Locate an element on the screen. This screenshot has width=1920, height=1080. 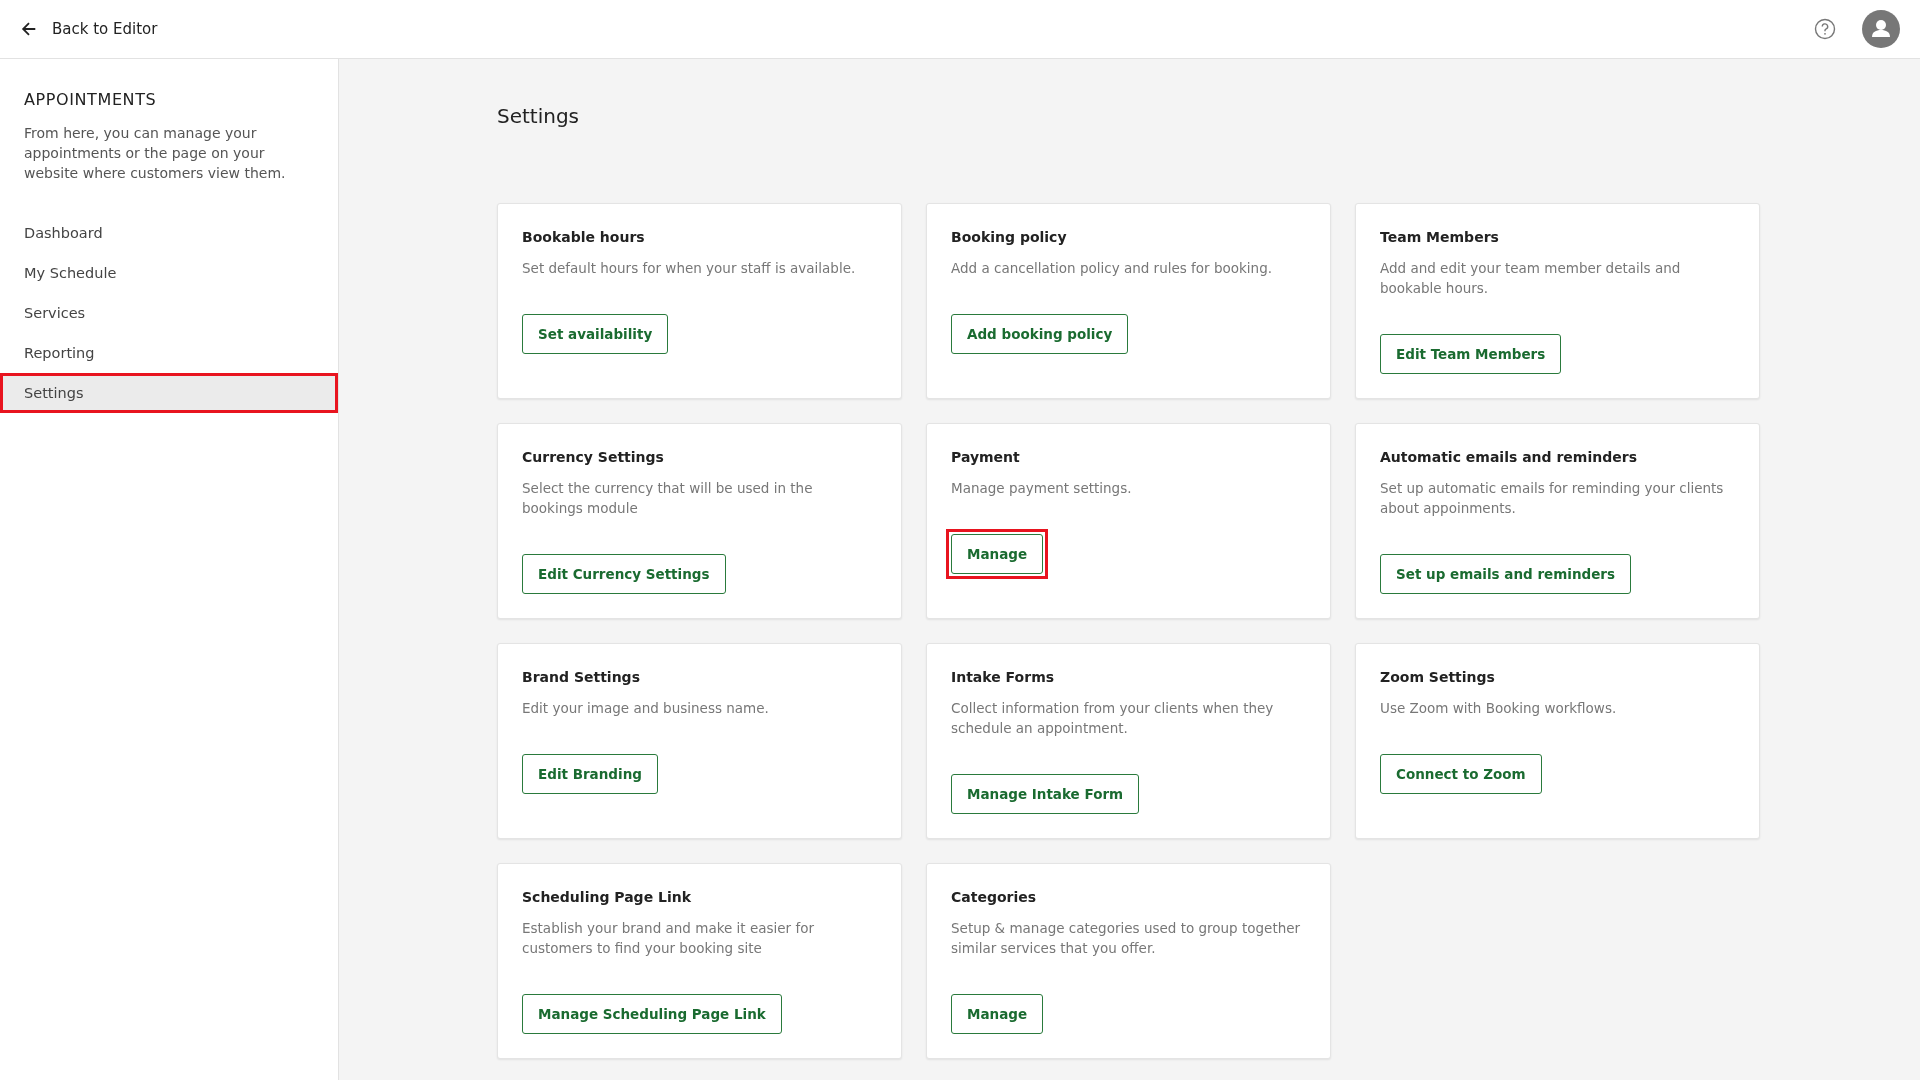
page-title: Settings is located at coordinates (539, 117).